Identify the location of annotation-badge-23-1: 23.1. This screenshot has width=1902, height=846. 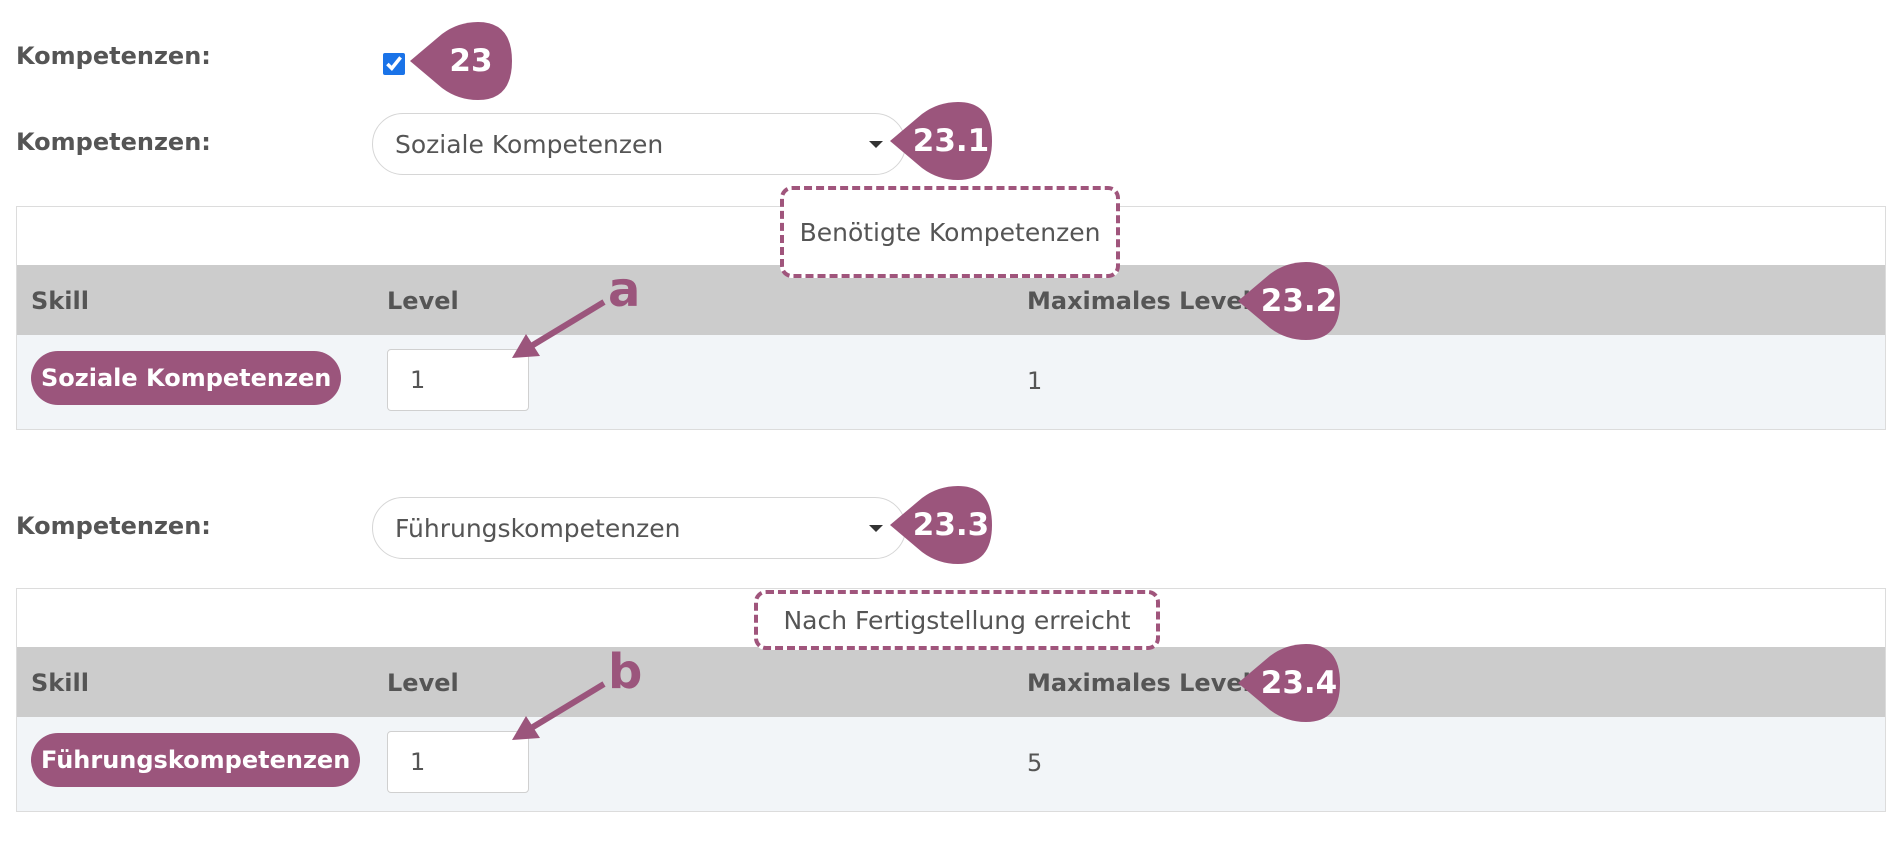
(944, 141).